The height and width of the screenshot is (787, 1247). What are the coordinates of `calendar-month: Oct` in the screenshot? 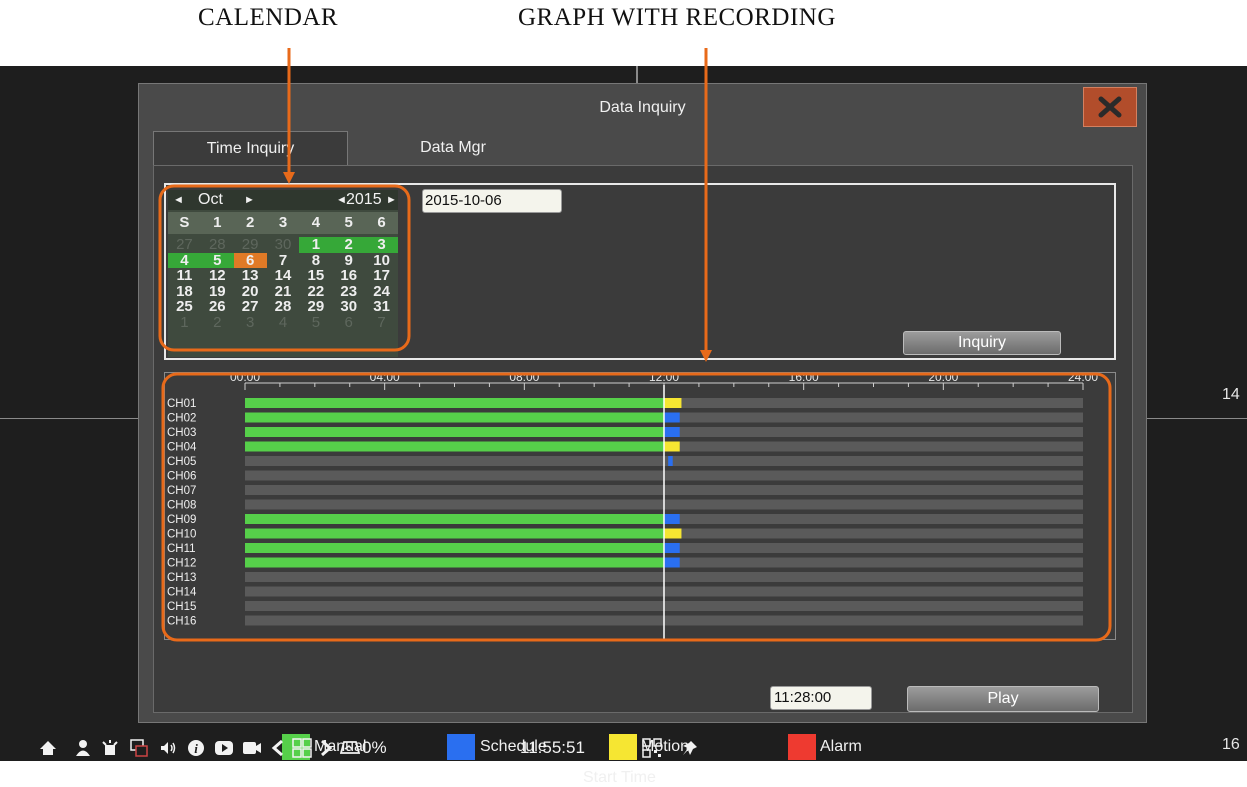 It's located at (210, 199).